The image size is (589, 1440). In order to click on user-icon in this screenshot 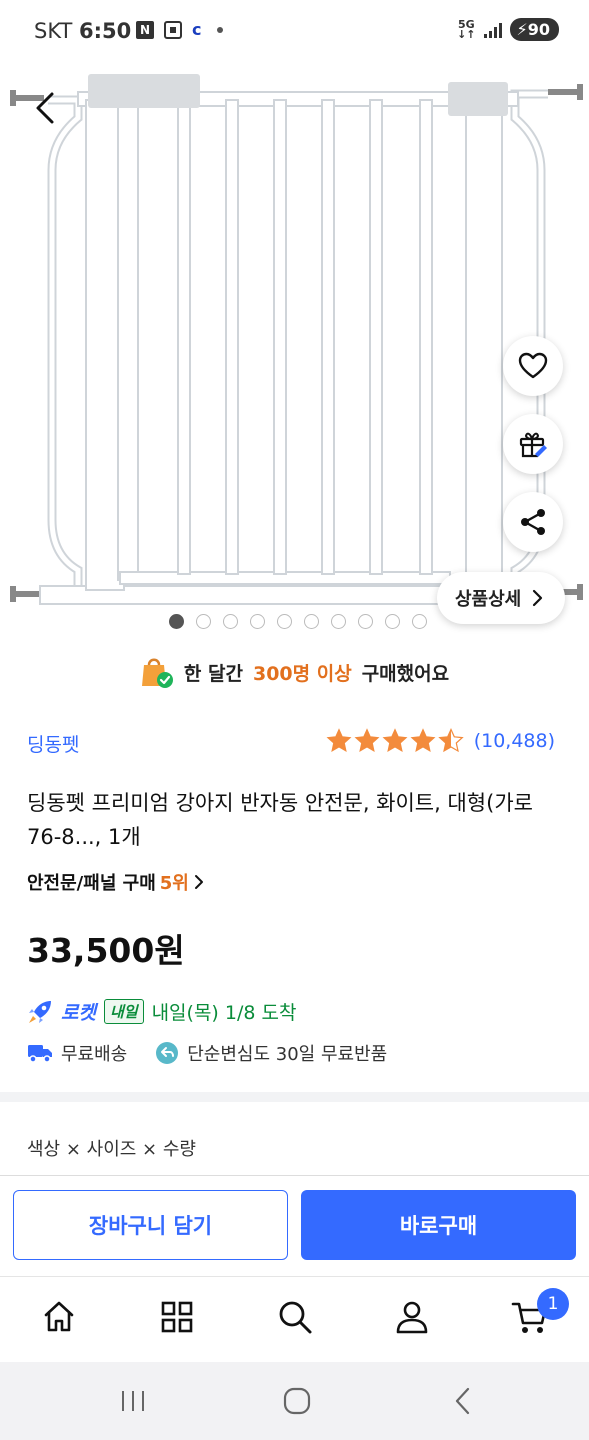, I will do `click(412, 1317)`.